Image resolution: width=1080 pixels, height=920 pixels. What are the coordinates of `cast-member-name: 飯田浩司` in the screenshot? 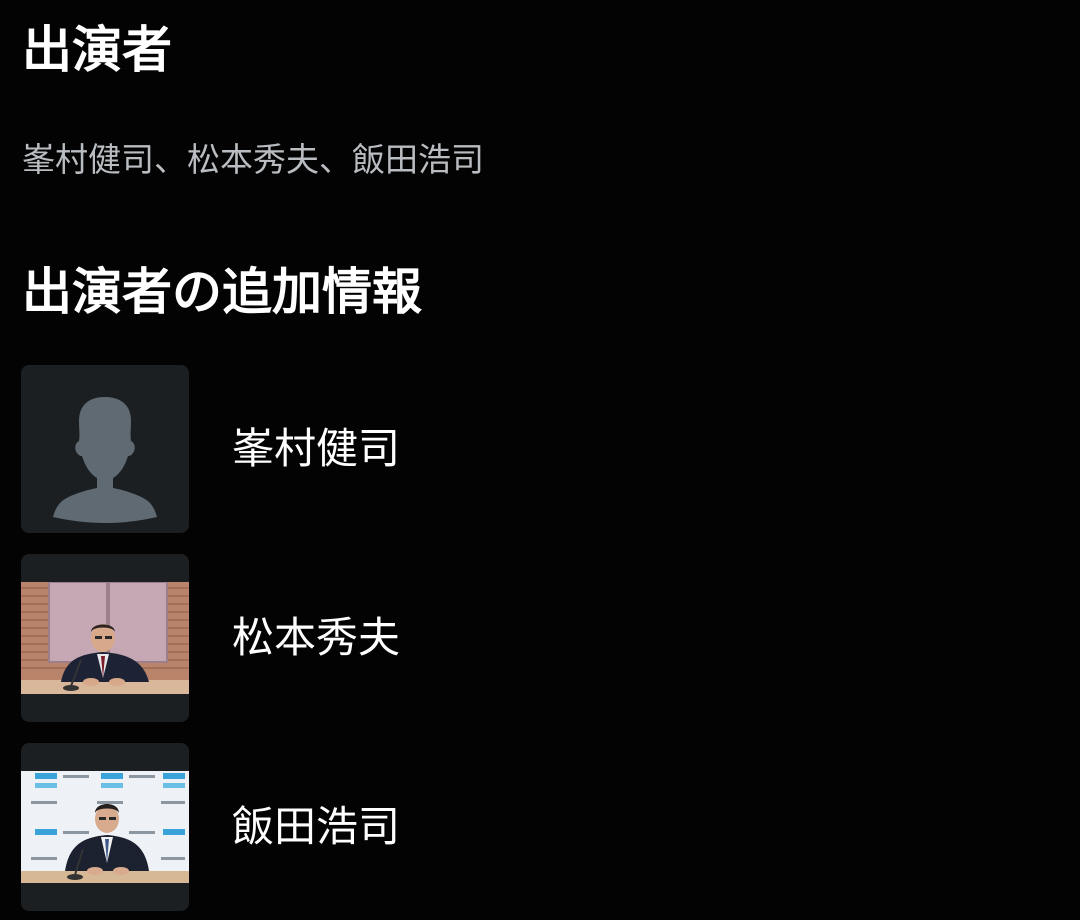 It's located at (316, 827).